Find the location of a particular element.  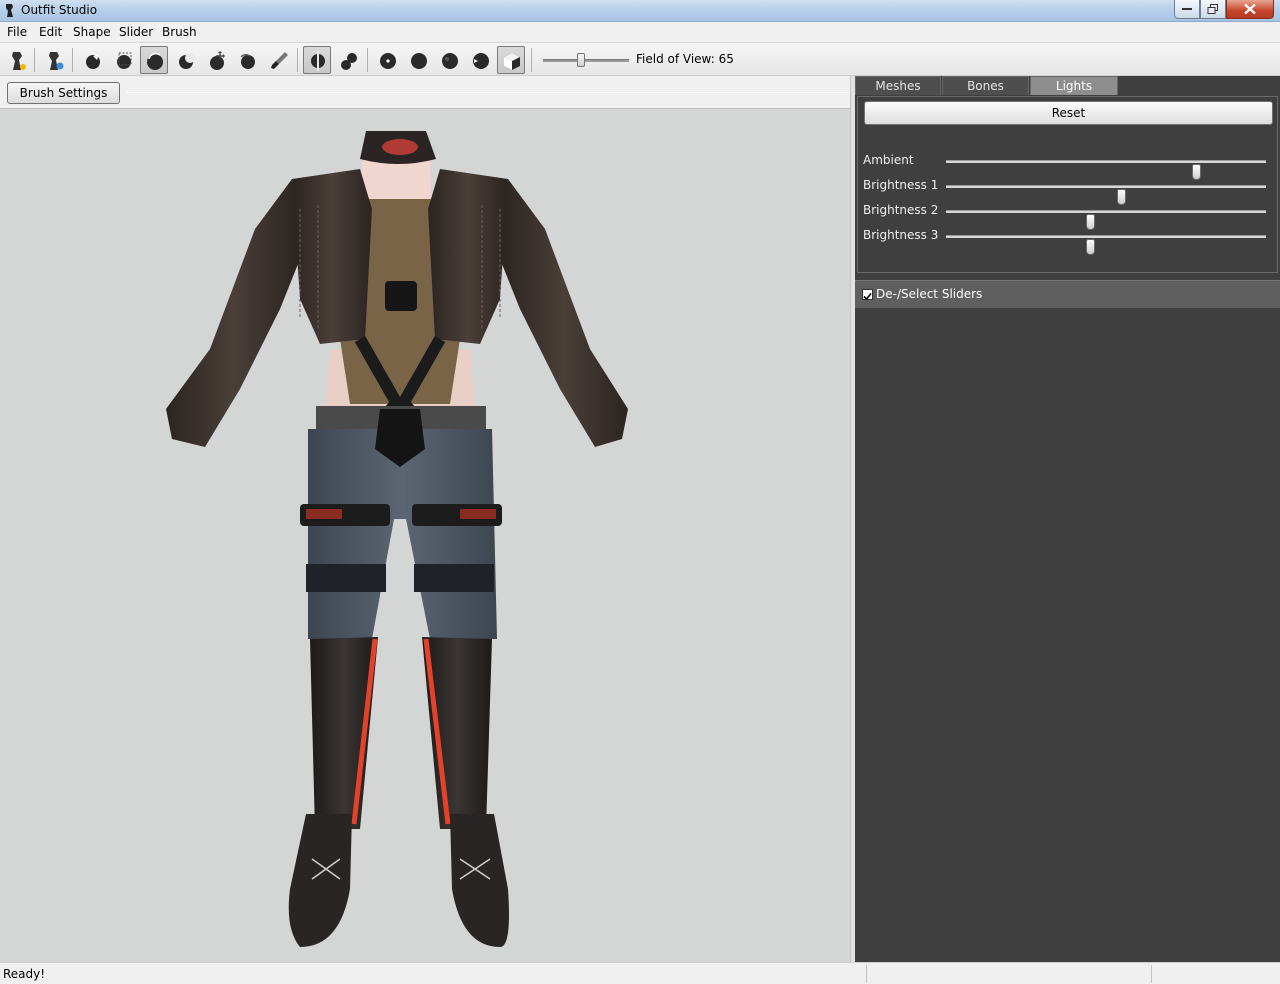

wireframe-view-button is located at coordinates (449, 60).